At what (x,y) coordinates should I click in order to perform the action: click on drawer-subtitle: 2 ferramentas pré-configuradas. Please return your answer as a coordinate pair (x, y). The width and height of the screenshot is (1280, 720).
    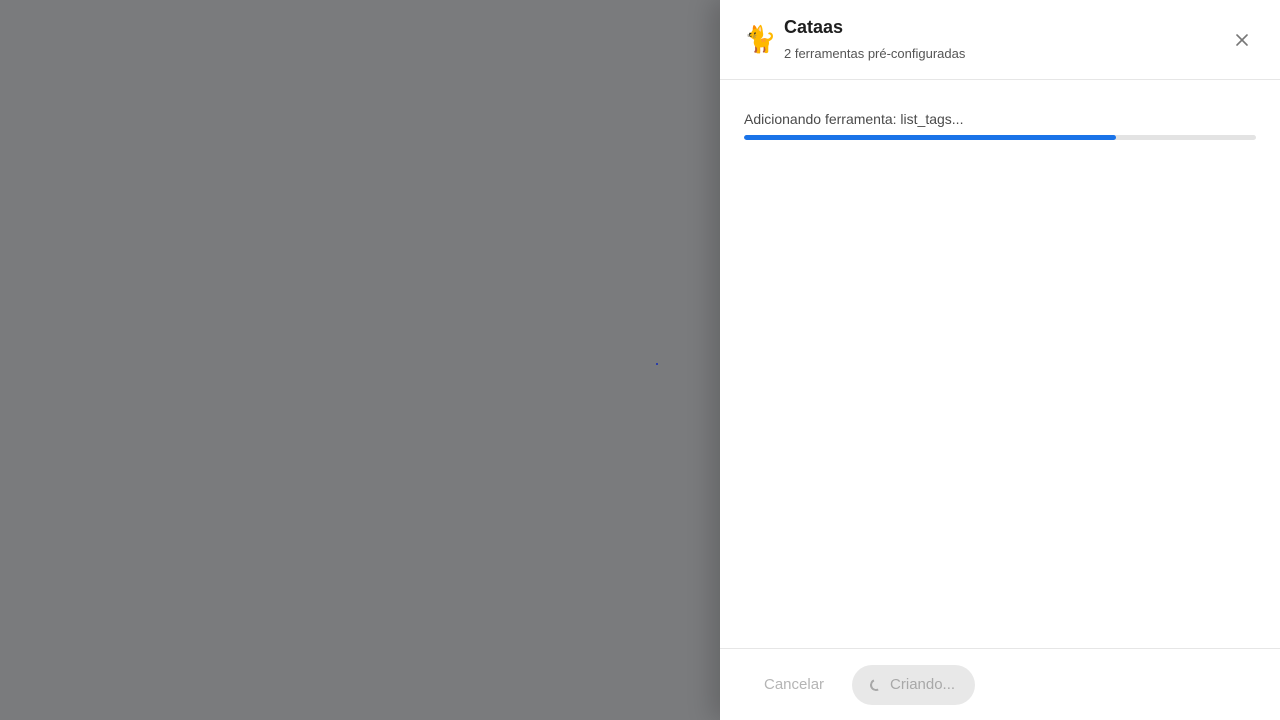
    Looking at the image, I should click on (875, 53).